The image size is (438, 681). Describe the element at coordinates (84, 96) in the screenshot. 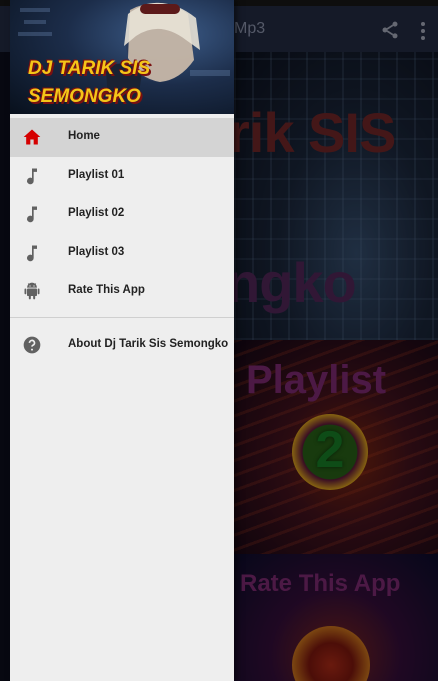

I see `drawer-header-title-2: SEMONGKO` at that location.